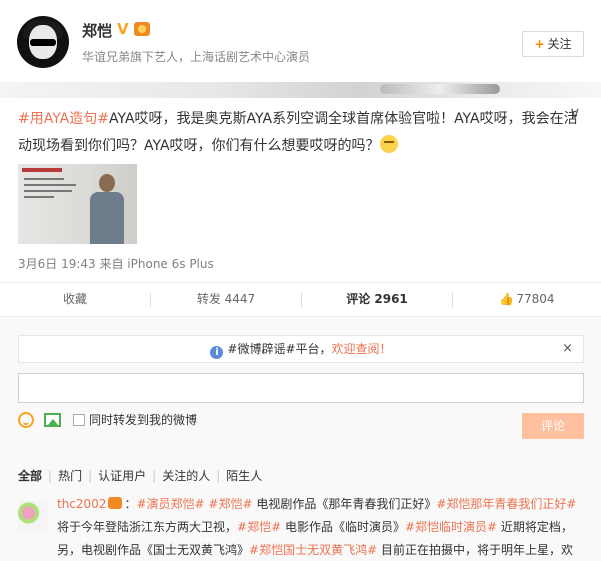  I want to click on profile-name: 郑恺, so click(97, 30).